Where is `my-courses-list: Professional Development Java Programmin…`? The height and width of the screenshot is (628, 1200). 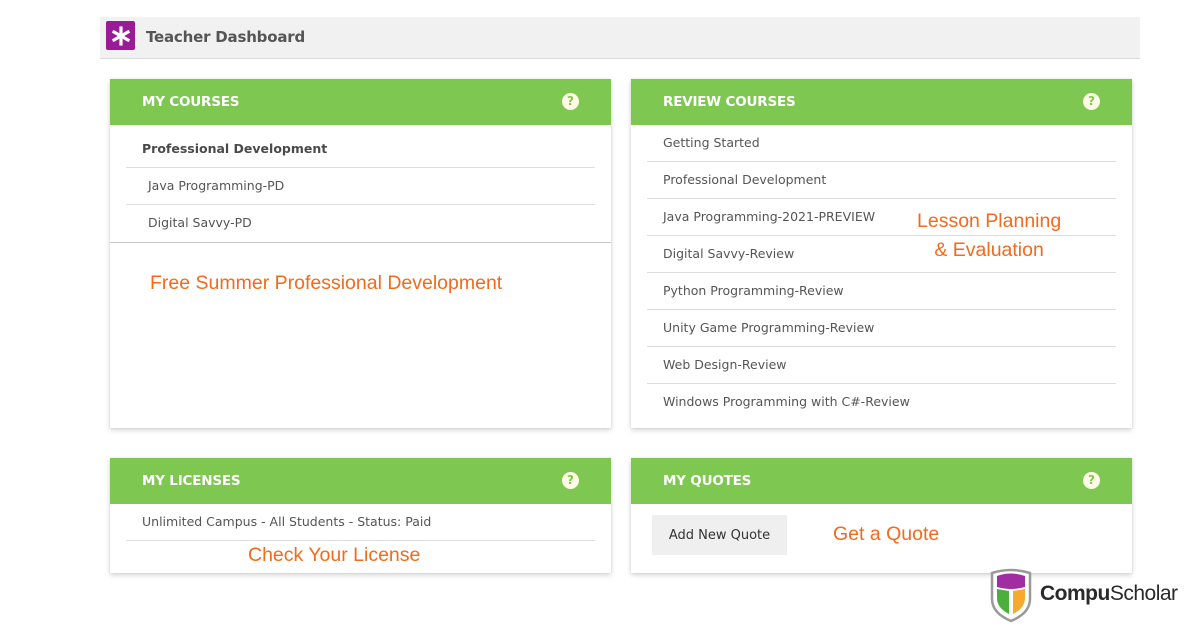 my-courses-list: Professional Development Java Programmin… is located at coordinates (360, 186).